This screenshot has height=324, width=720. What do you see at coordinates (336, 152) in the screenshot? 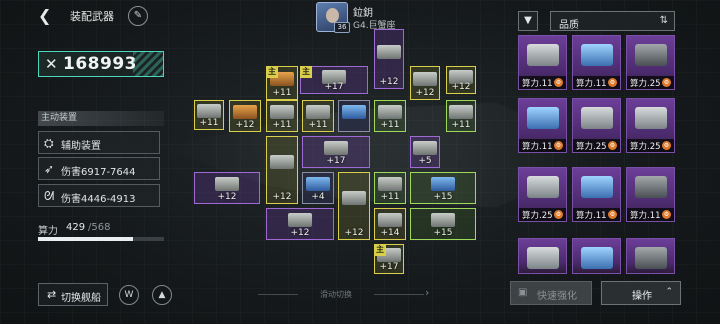
I see `weapon-module: +17` at bounding box center [336, 152].